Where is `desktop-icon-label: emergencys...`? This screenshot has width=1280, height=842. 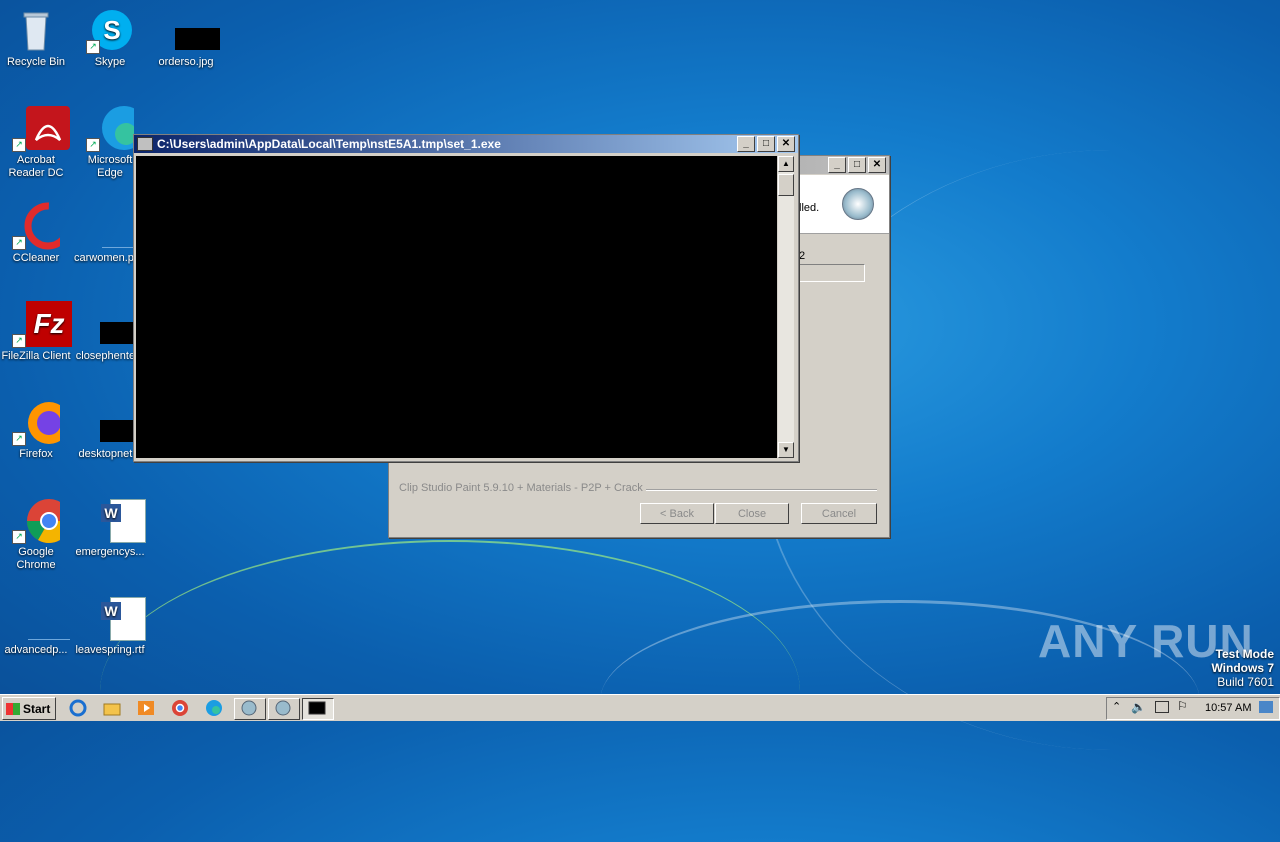 desktop-icon-label: emergencys... is located at coordinates (110, 552).